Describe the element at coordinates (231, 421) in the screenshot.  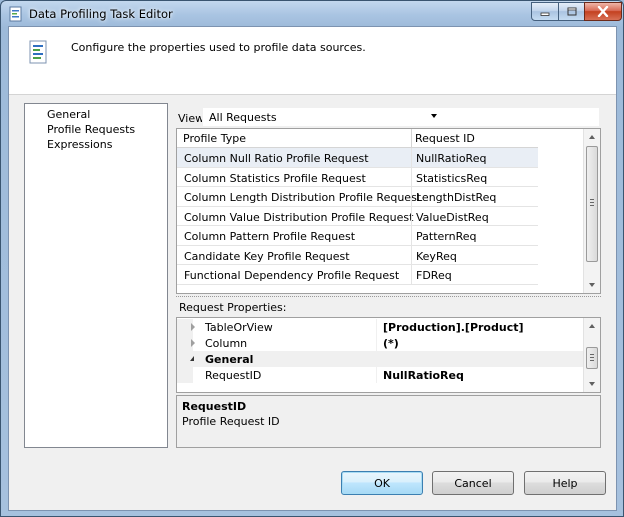
I see `description-body: Profile Request ID` at that location.